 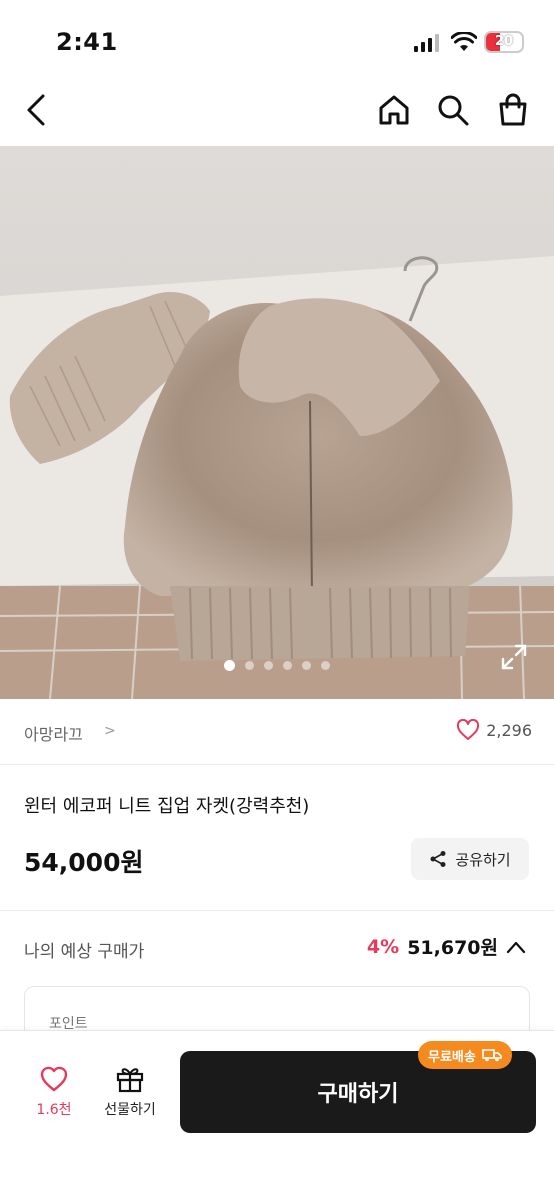 I want to click on like-count: 2,296, so click(x=509, y=730).